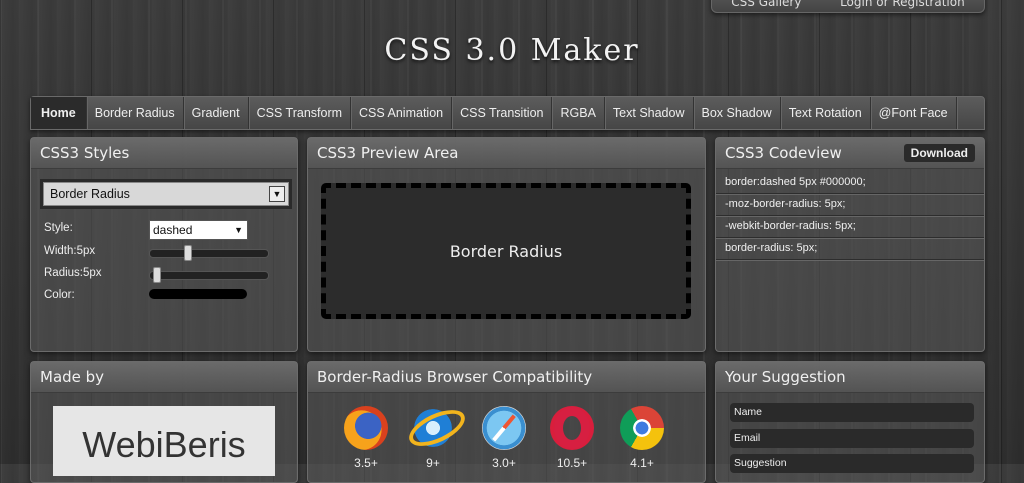 Image resolution: width=1024 pixels, height=483 pixels. What do you see at coordinates (90, 194) in the screenshot?
I see `style-type-value: Border Radius` at bounding box center [90, 194].